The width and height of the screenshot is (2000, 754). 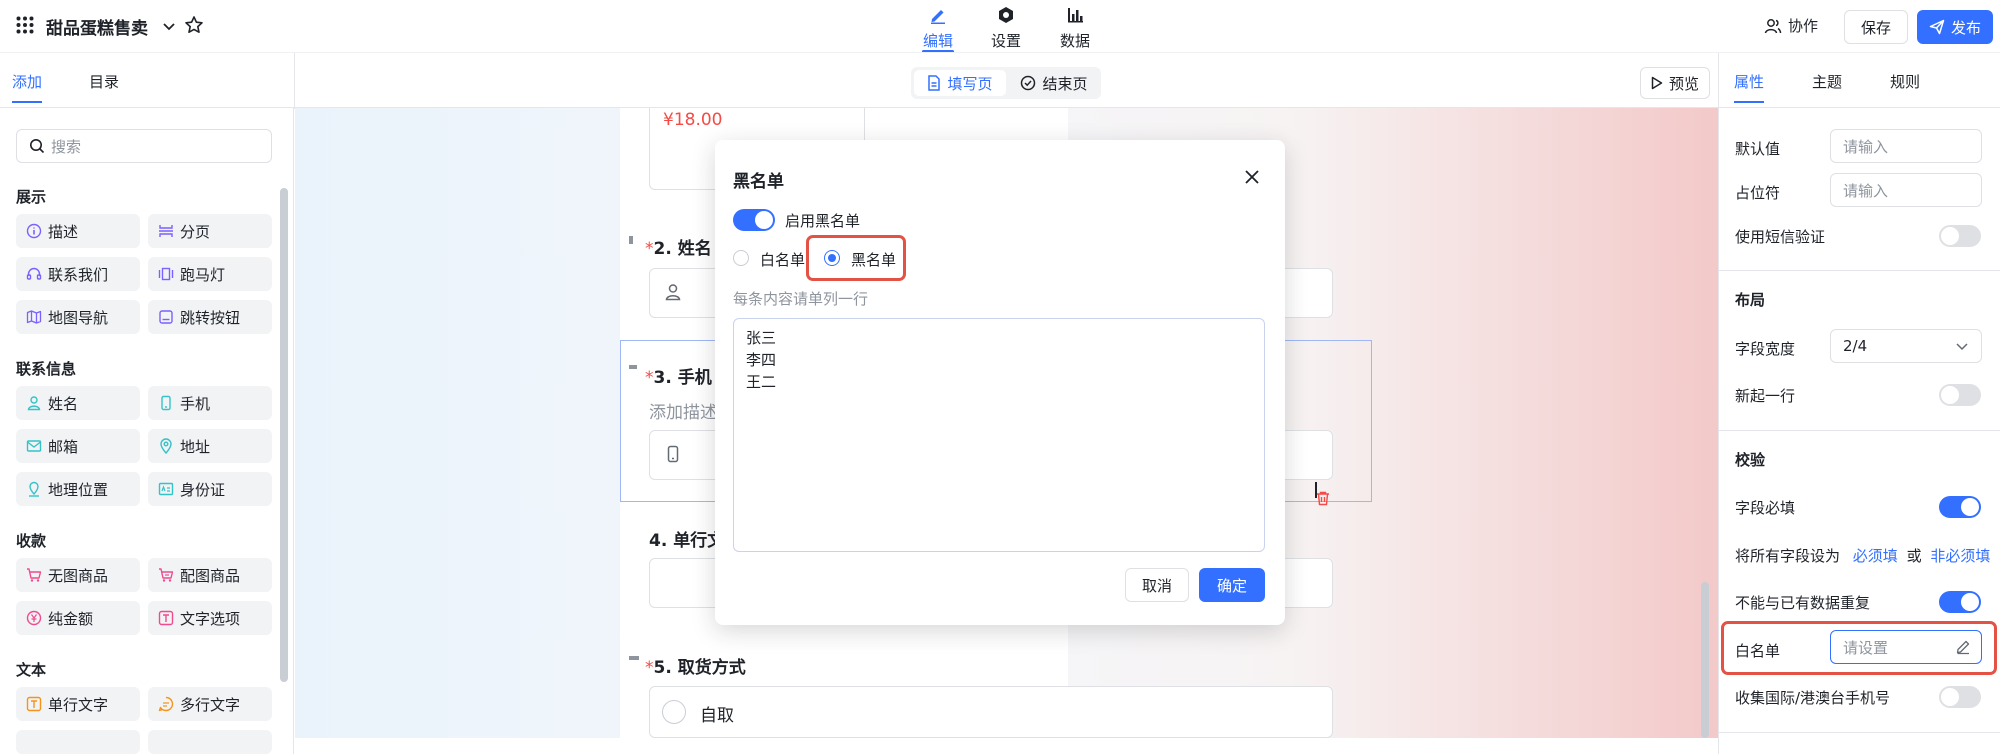 What do you see at coordinates (1960, 395) in the screenshot?
I see `new-line-toggle` at bounding box center [1960, 395].